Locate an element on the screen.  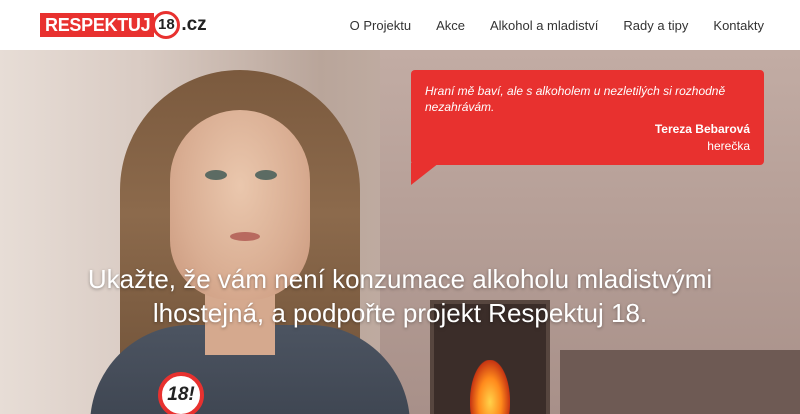
nav-item-rady-a-tipy: Rady a tipy is located at coordinates (655, 25).